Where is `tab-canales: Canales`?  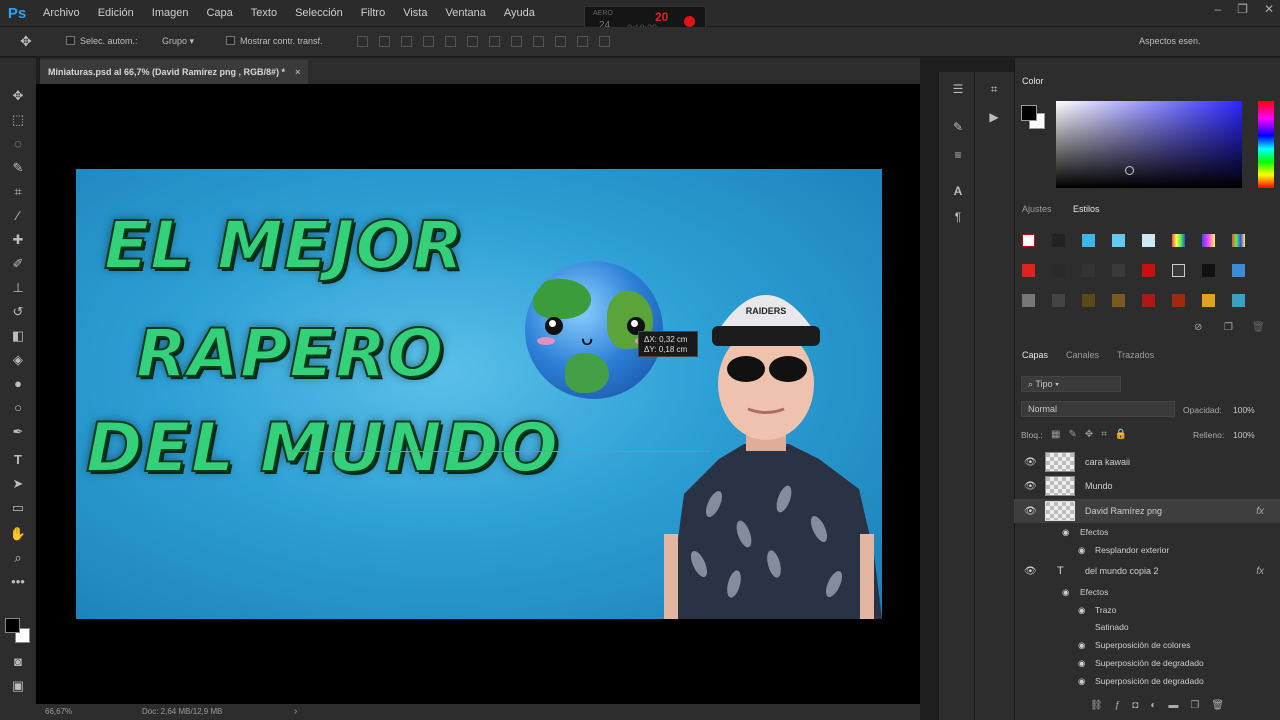 tab-canales: Canales is located at coordinates (1082, 355).